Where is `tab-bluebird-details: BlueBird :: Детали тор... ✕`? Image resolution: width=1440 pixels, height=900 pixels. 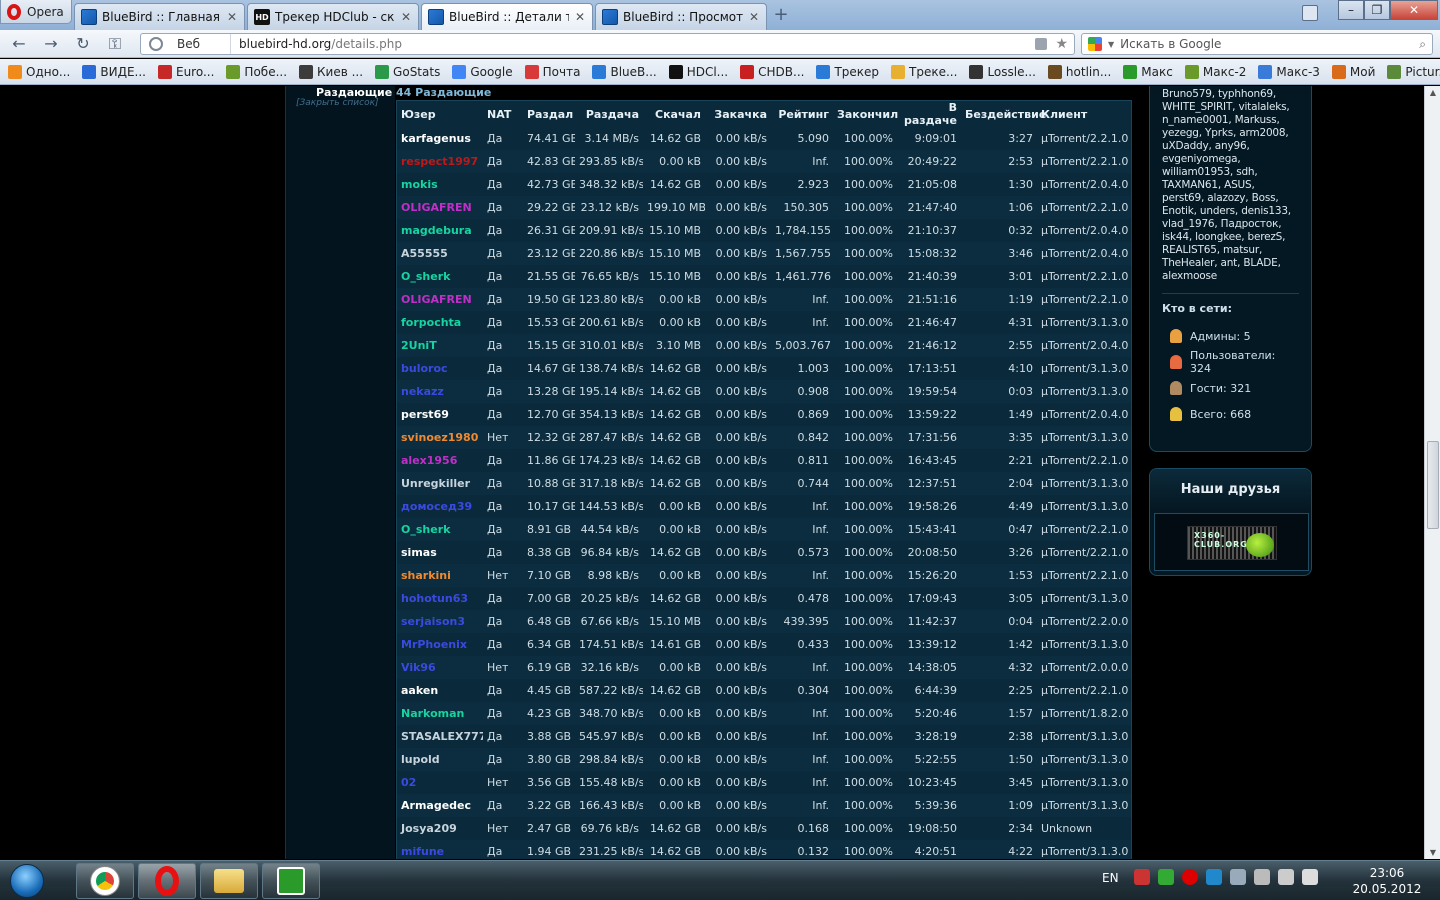 tab-bluebird-details: BlueBird :: Детали тор... ✕ is located at coordinates (507, 16).